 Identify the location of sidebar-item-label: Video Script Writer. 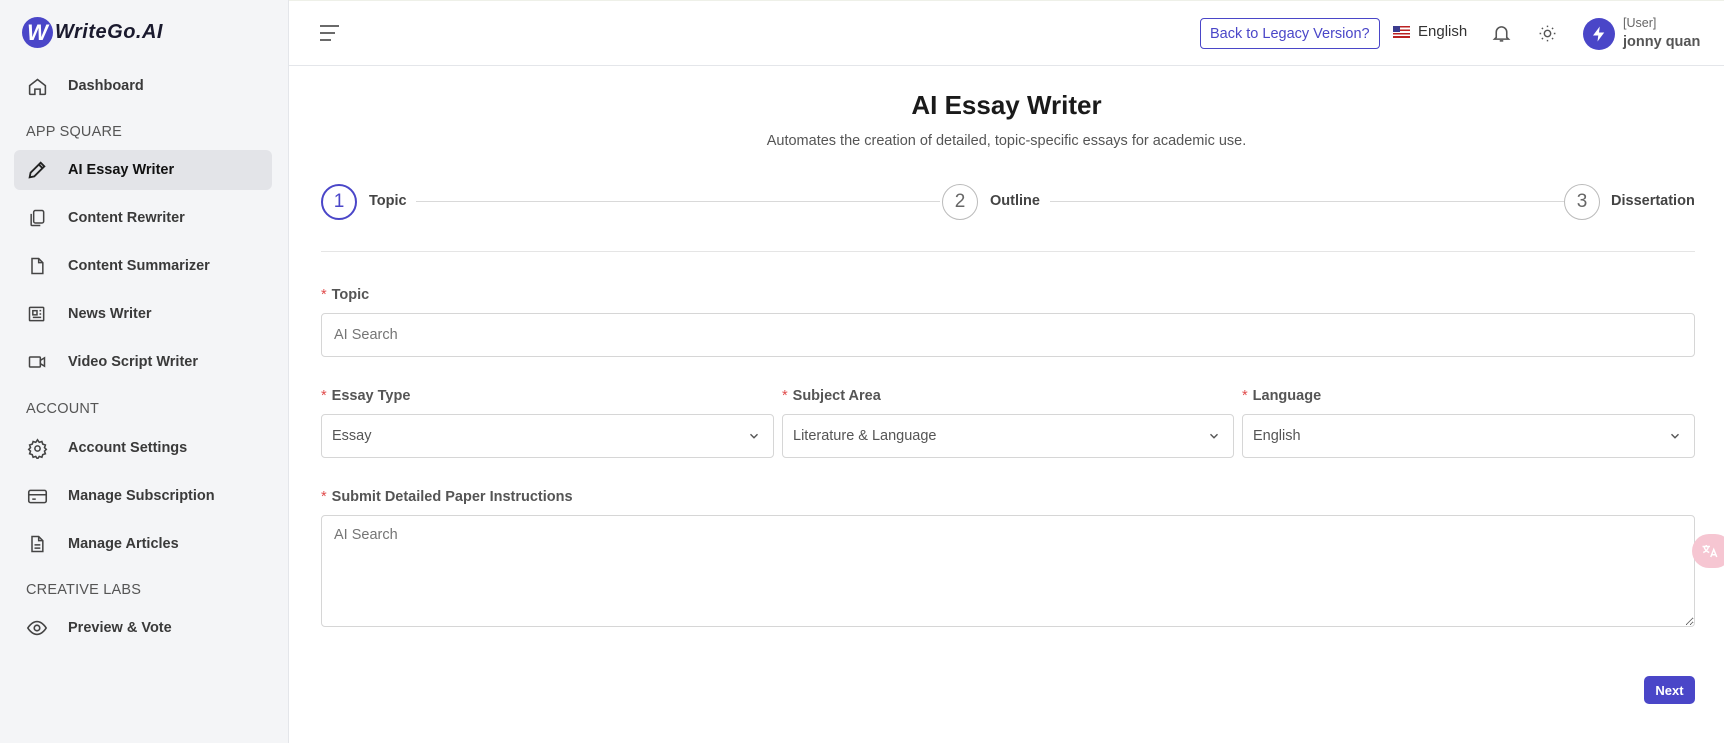
(133, 362).